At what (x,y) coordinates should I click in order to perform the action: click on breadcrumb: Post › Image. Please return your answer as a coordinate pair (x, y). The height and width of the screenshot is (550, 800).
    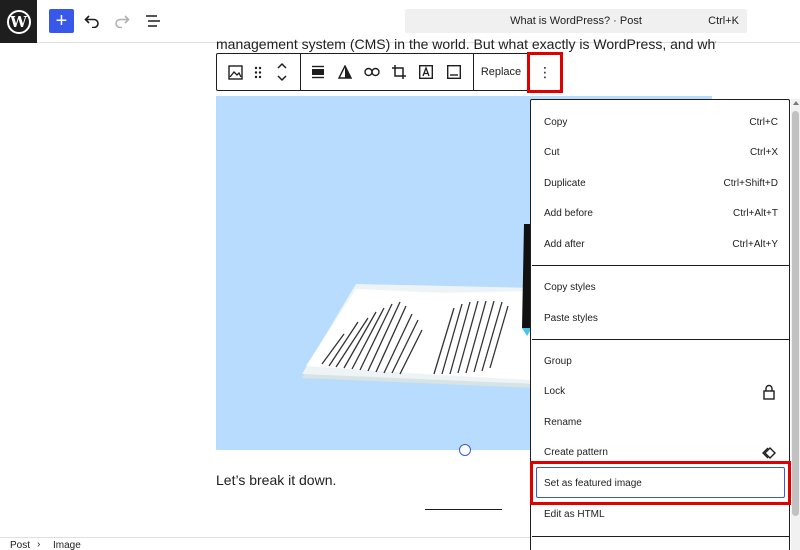
    Looking at the image, I should click on (265, 543).